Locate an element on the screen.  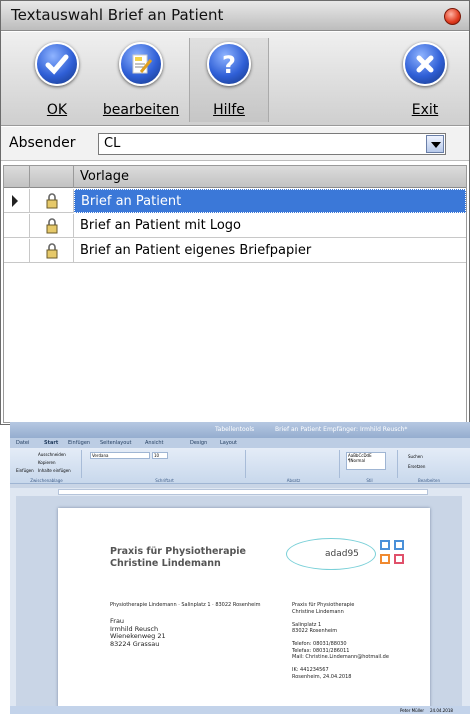
chevron-down-icon is located at coordinates (435, 144).